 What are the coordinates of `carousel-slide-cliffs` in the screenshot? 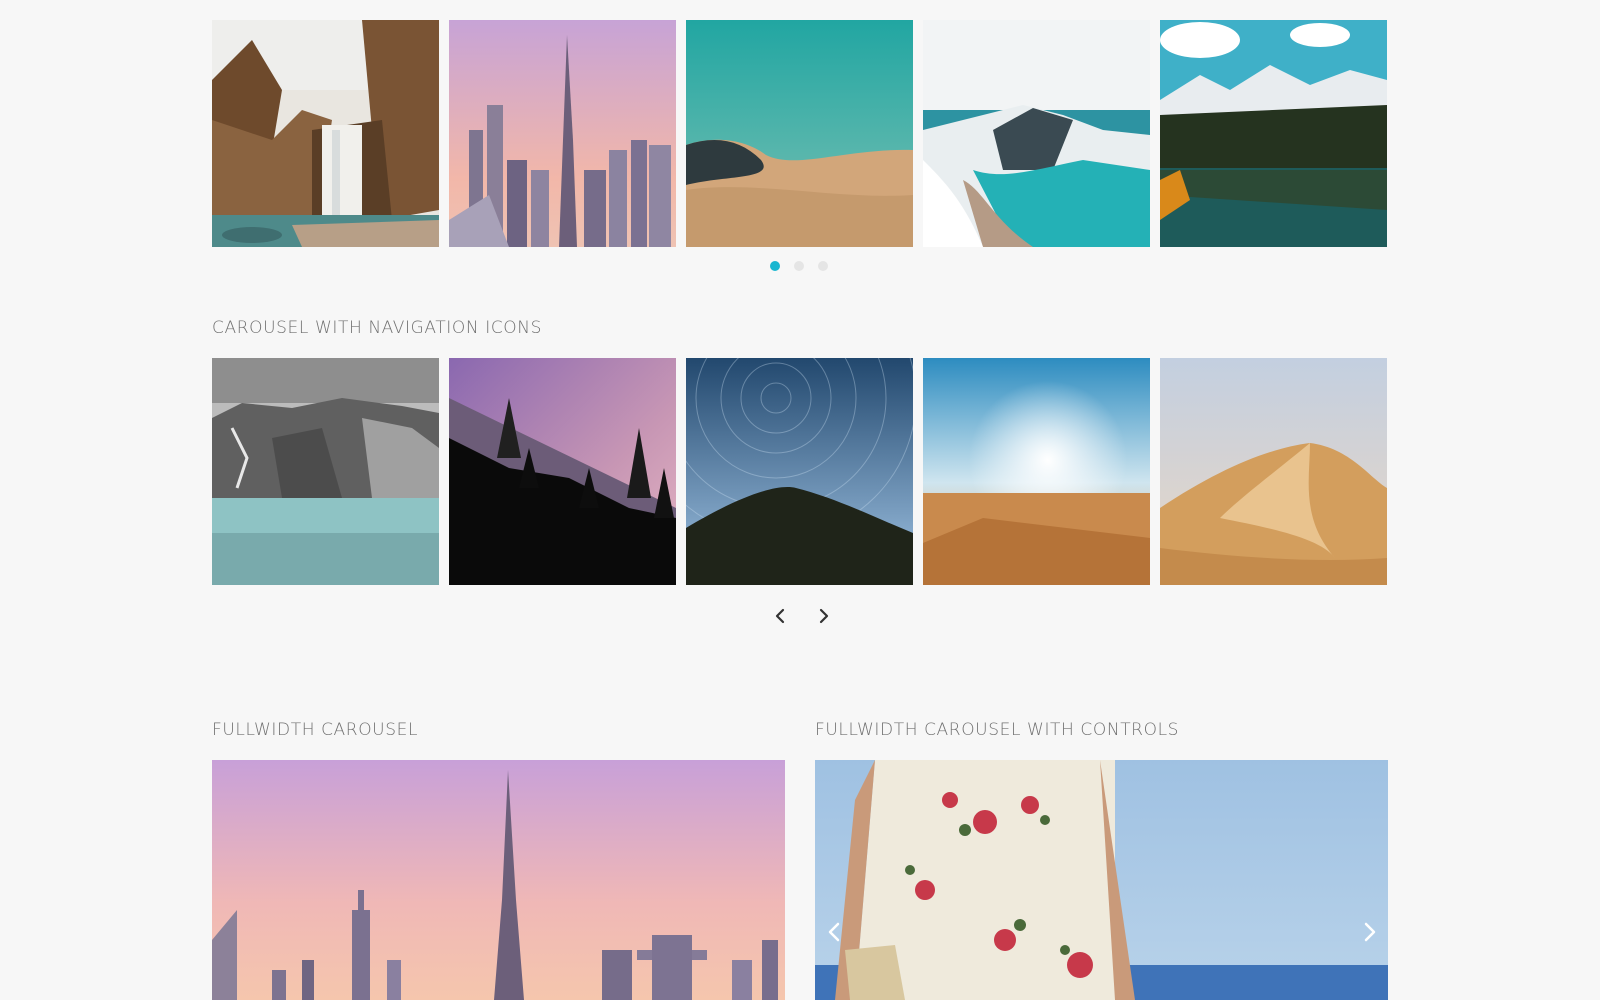 It's located at (325, 471).